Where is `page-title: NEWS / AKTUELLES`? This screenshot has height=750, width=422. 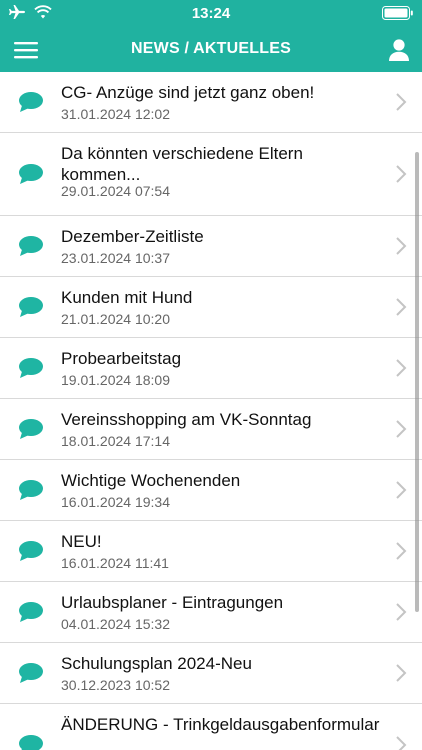
page-title: NEWS / AKTUELLES is located at coordinates (211, 48).